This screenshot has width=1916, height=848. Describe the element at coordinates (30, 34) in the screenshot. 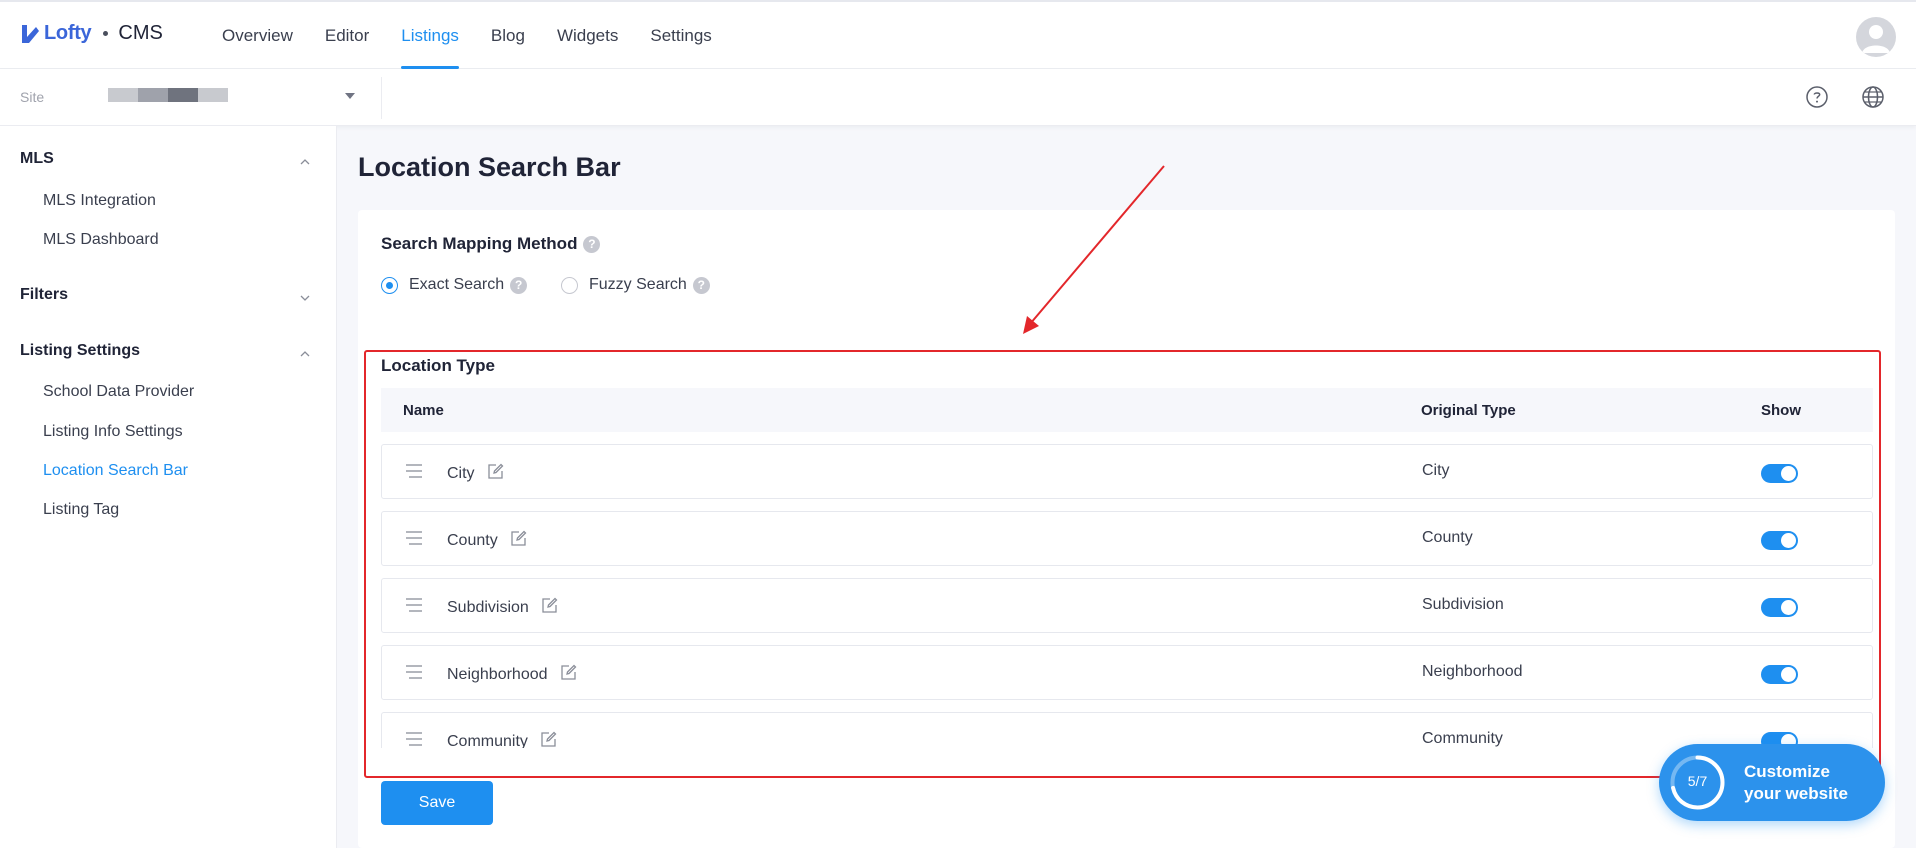

I see `lofty-logo-icon` at that location.